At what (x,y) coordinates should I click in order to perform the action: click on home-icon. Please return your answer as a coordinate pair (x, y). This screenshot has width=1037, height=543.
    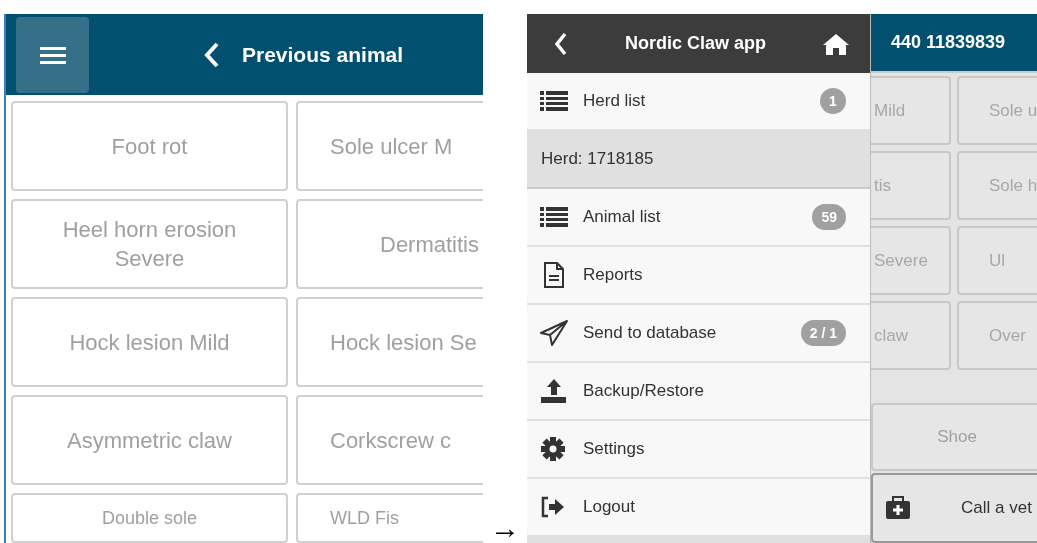
    Looking at the image, I should click on (836, 43).